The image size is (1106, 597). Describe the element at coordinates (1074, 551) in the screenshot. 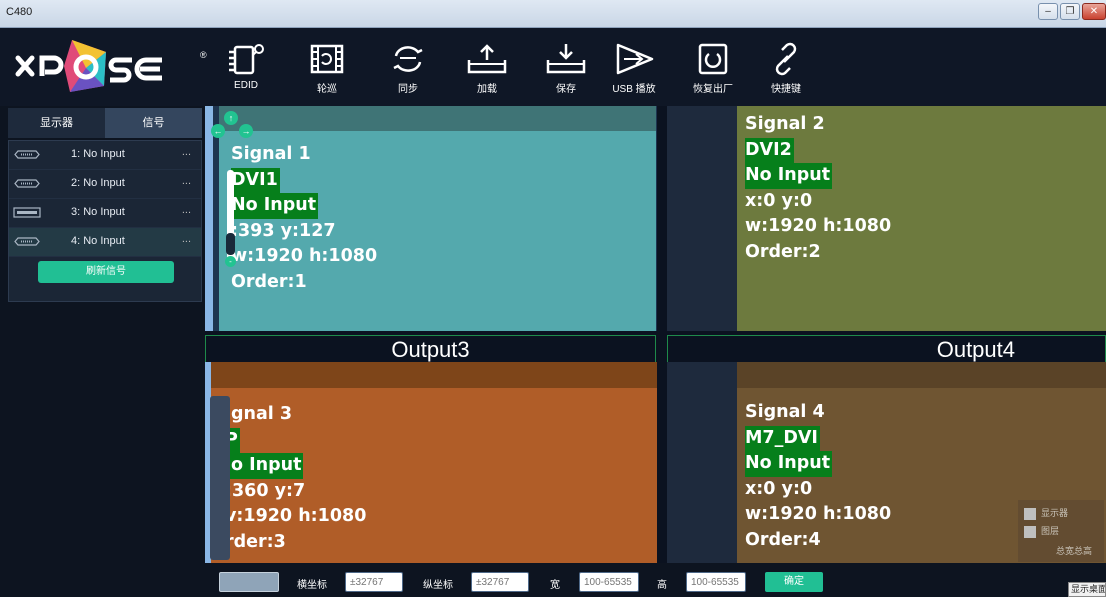

I see `legend-total-size-label: 总宽总高` at that location.